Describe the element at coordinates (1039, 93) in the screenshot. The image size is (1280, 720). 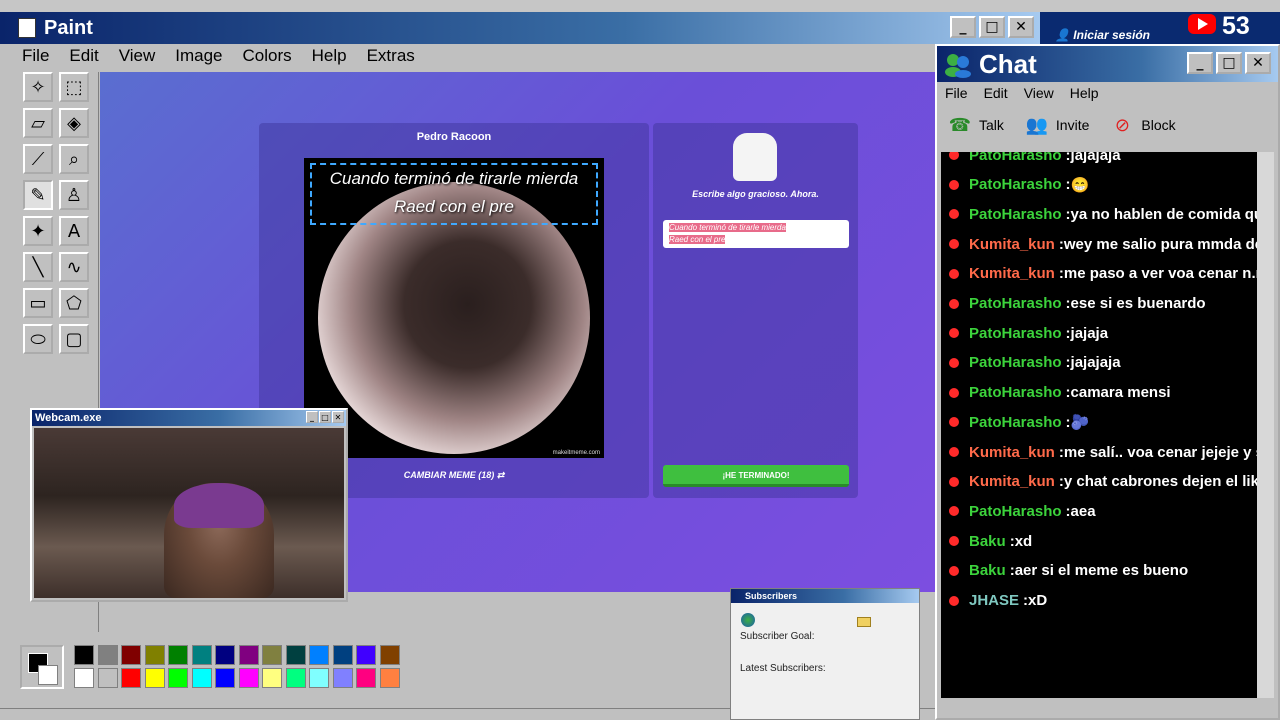
I see `chat-menu-view: View` at that location.